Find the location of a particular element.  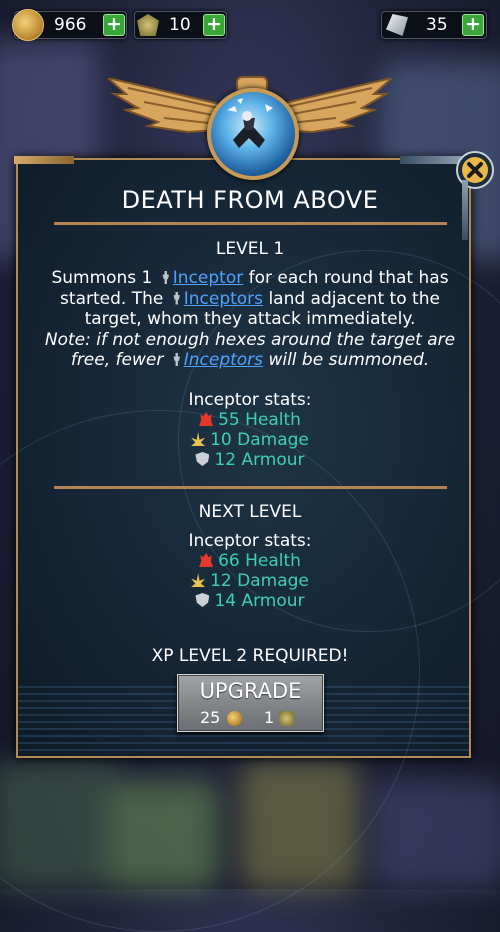

shards-value: 35 is located at coordinates (437, 25).